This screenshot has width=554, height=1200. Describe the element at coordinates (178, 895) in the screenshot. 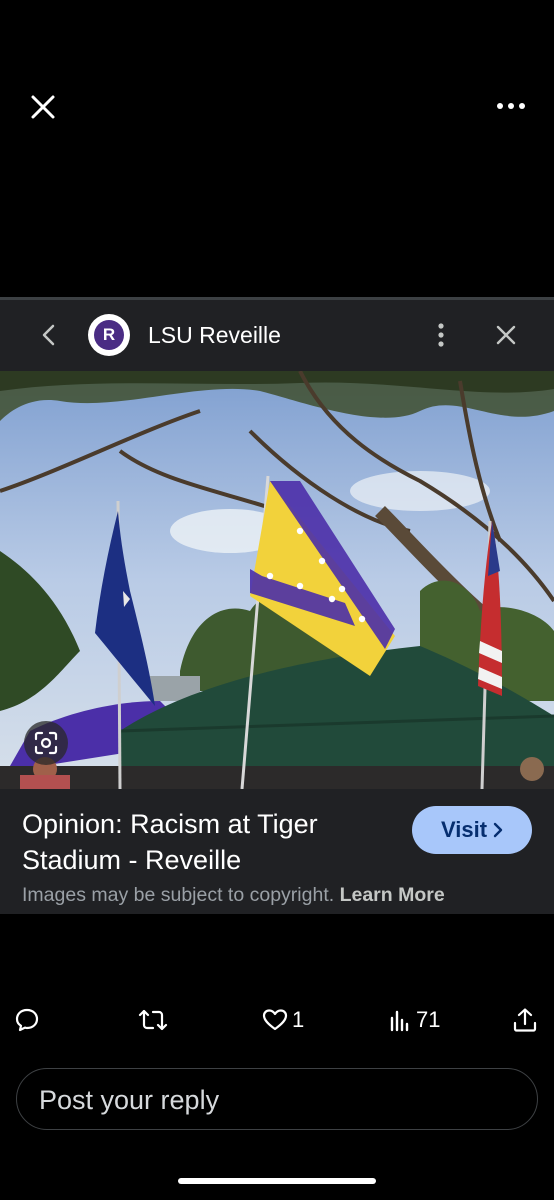

I see `copyright-text: Images may be subject to copyright.` at that location.